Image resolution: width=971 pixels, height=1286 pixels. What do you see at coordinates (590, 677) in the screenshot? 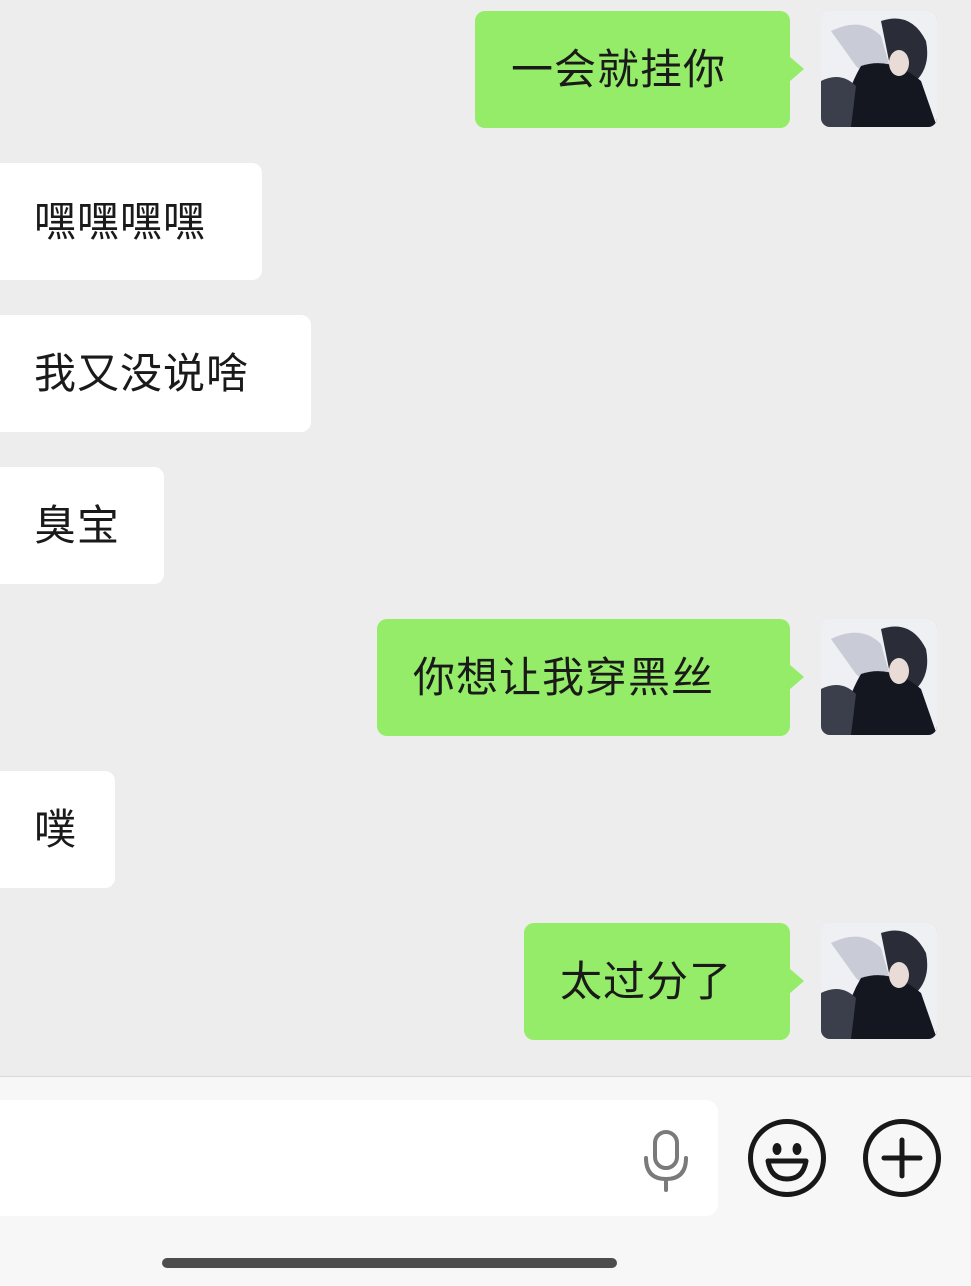
I see `message-bubble-sent: 你想让我穿黑丝` at bounding box center [590, 677].